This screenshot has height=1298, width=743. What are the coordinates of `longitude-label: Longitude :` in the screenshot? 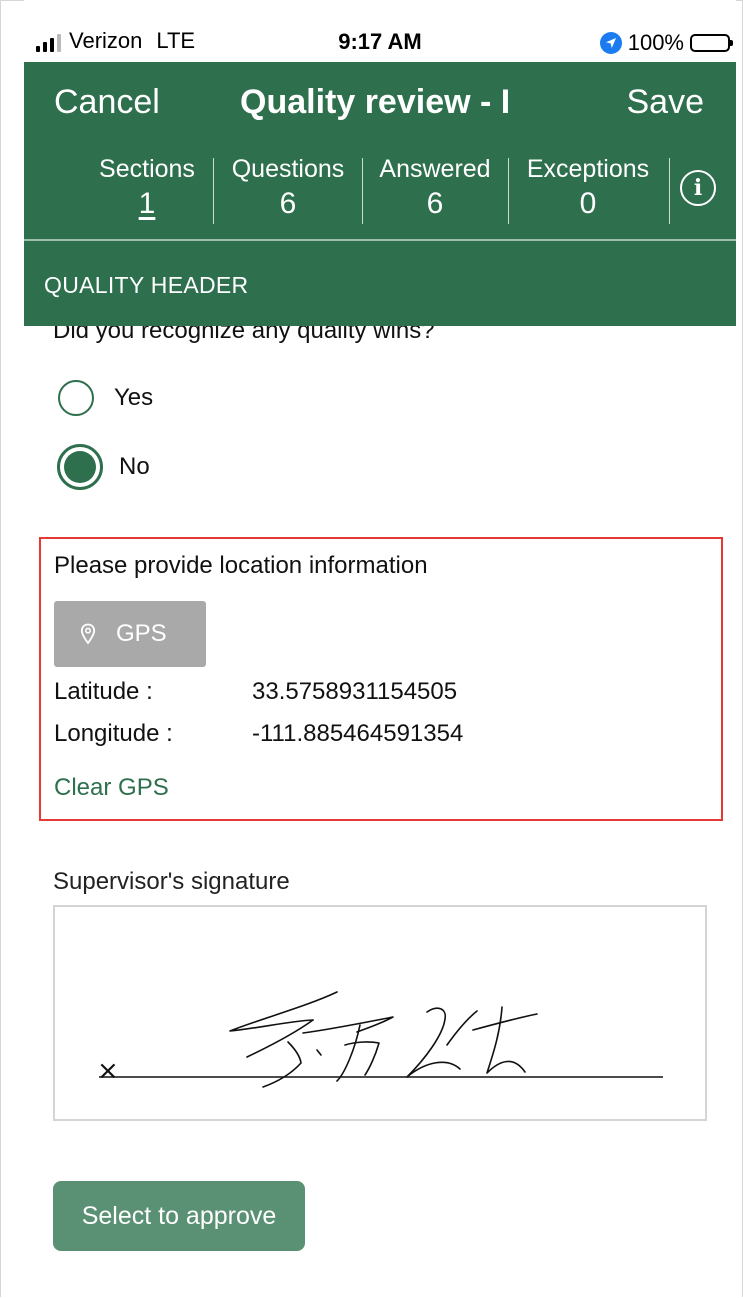 It's located at (113, 733).